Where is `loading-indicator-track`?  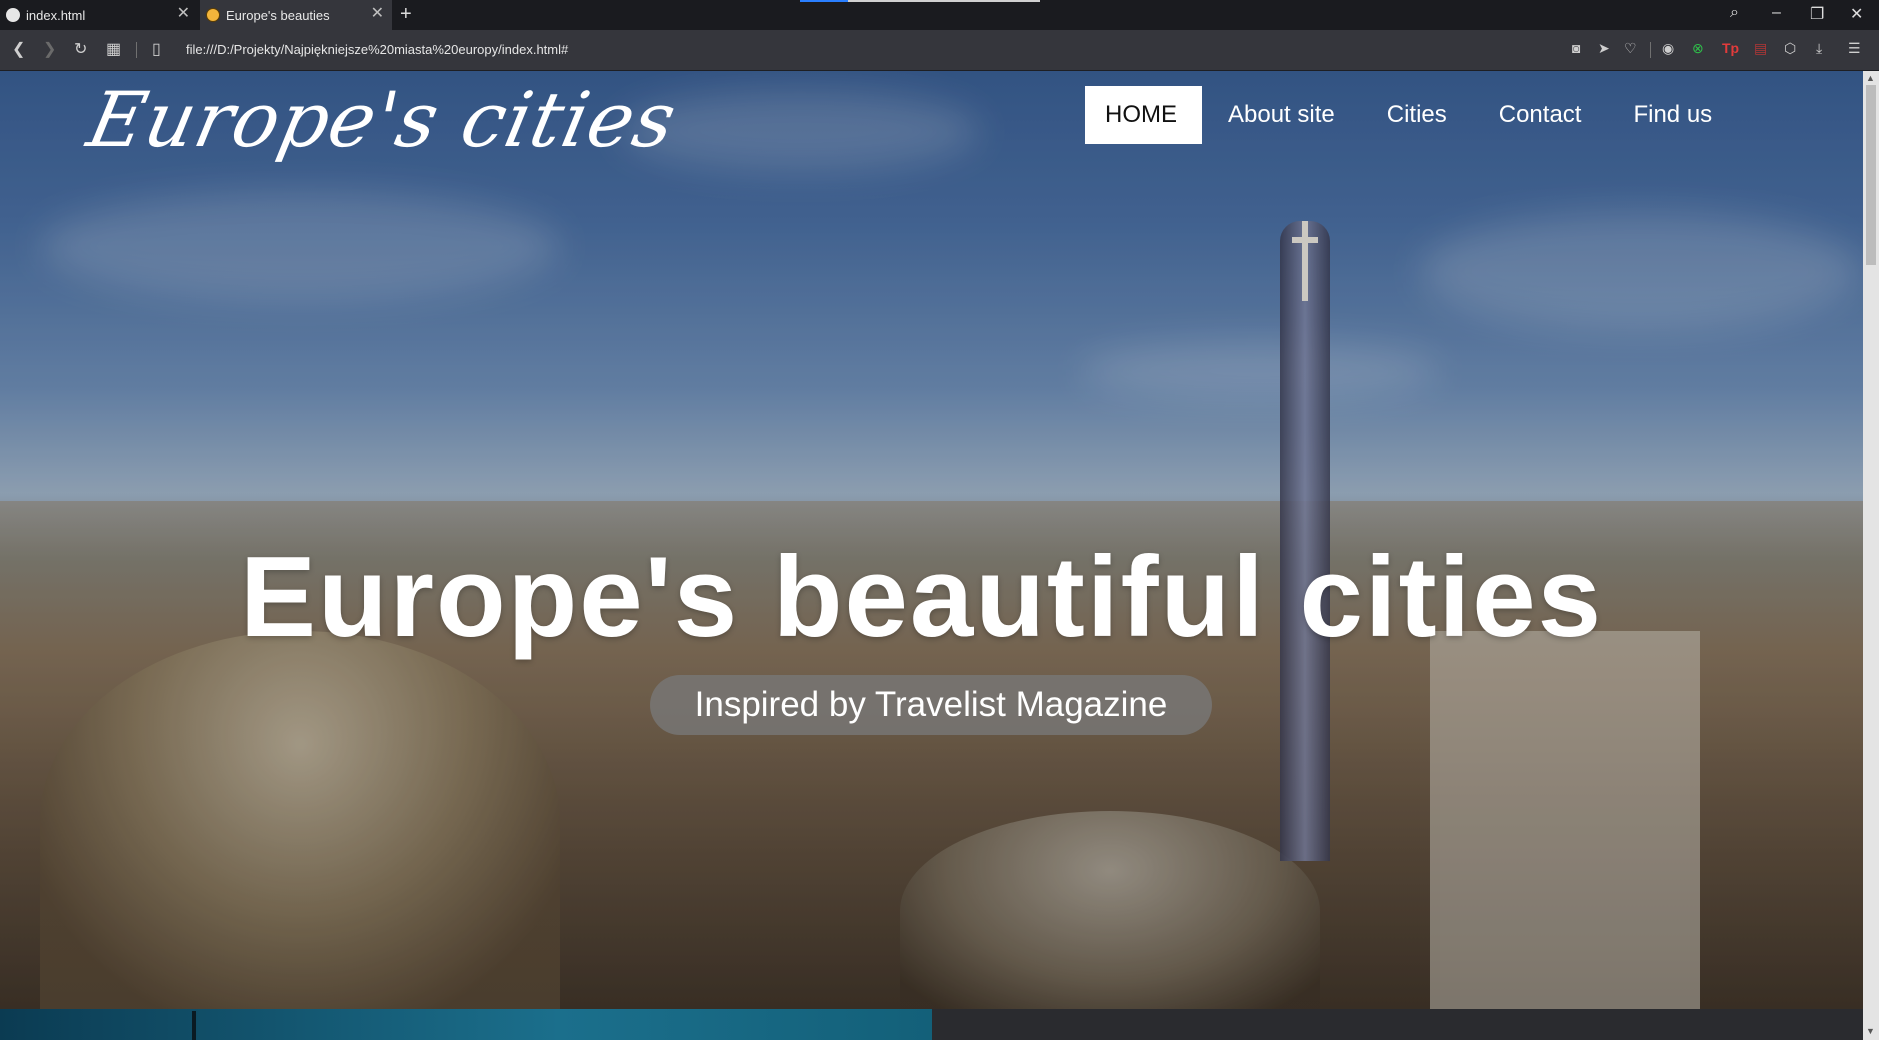
loading-indicator-track is located at coordinates (944, 1).